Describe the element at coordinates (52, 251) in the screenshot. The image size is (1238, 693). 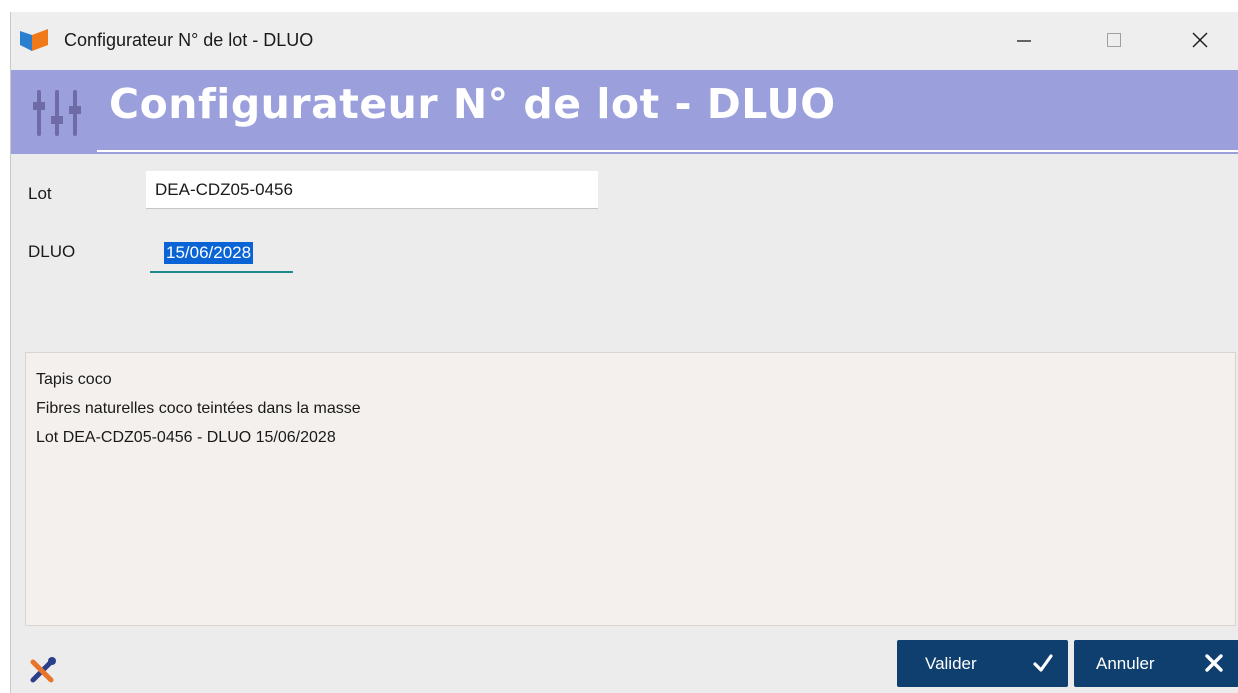
I see `dluo-label: DLUO` at that location.